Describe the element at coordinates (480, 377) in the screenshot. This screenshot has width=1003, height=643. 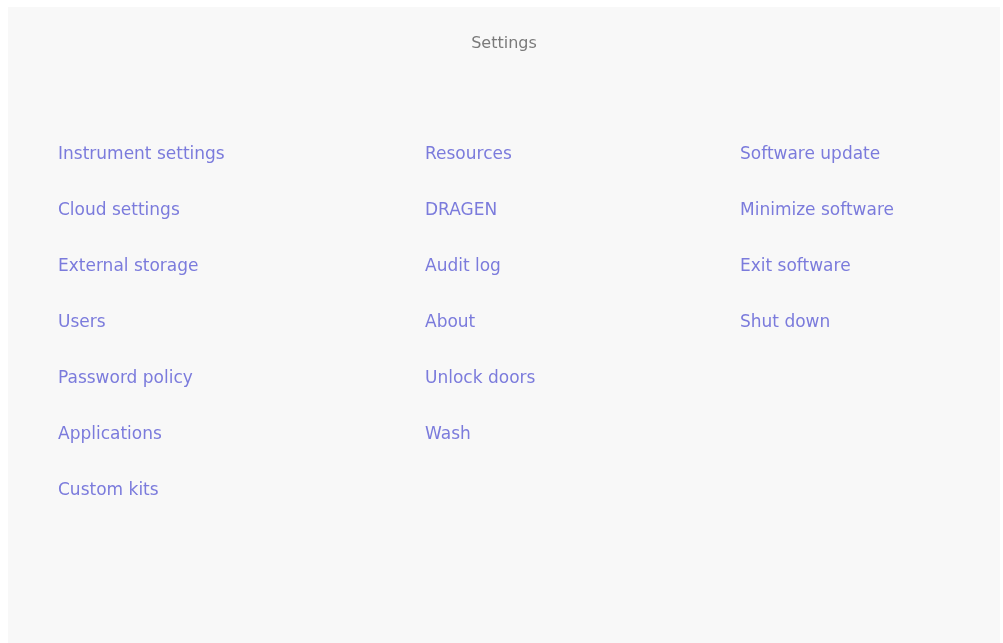
I see `settings-link: Unlock doors` at that location.